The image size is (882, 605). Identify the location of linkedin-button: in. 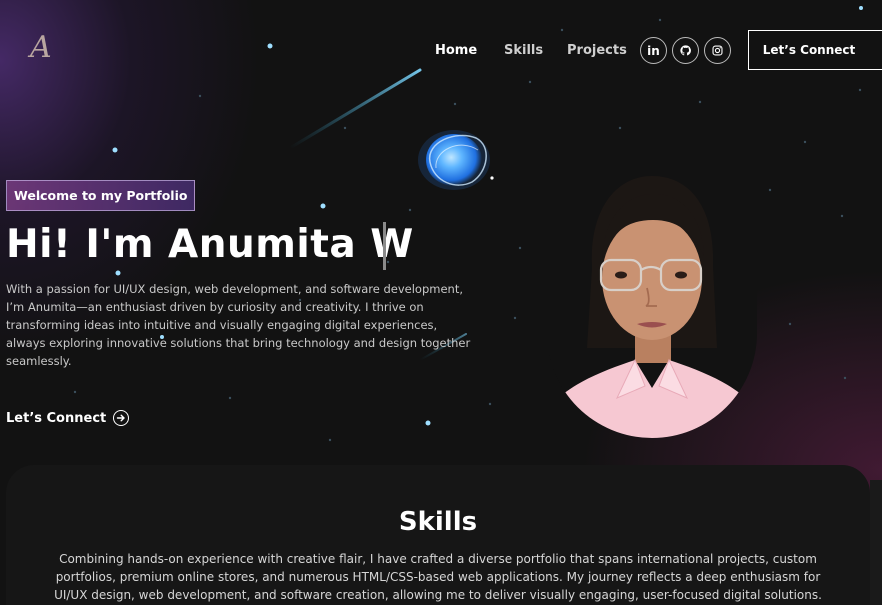
(653, 50).